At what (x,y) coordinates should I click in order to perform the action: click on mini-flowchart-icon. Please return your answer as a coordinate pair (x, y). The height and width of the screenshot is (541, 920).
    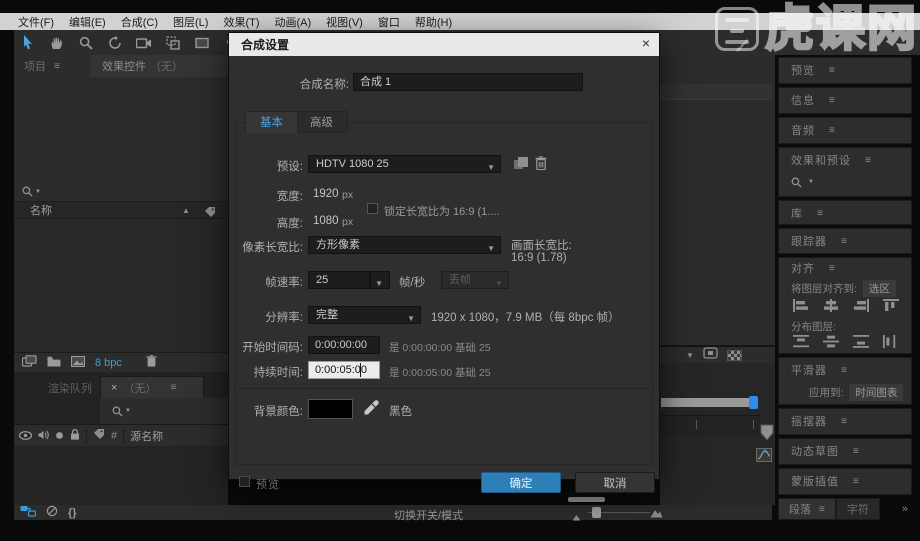
    Looking at the image, I should click on (28, 513).